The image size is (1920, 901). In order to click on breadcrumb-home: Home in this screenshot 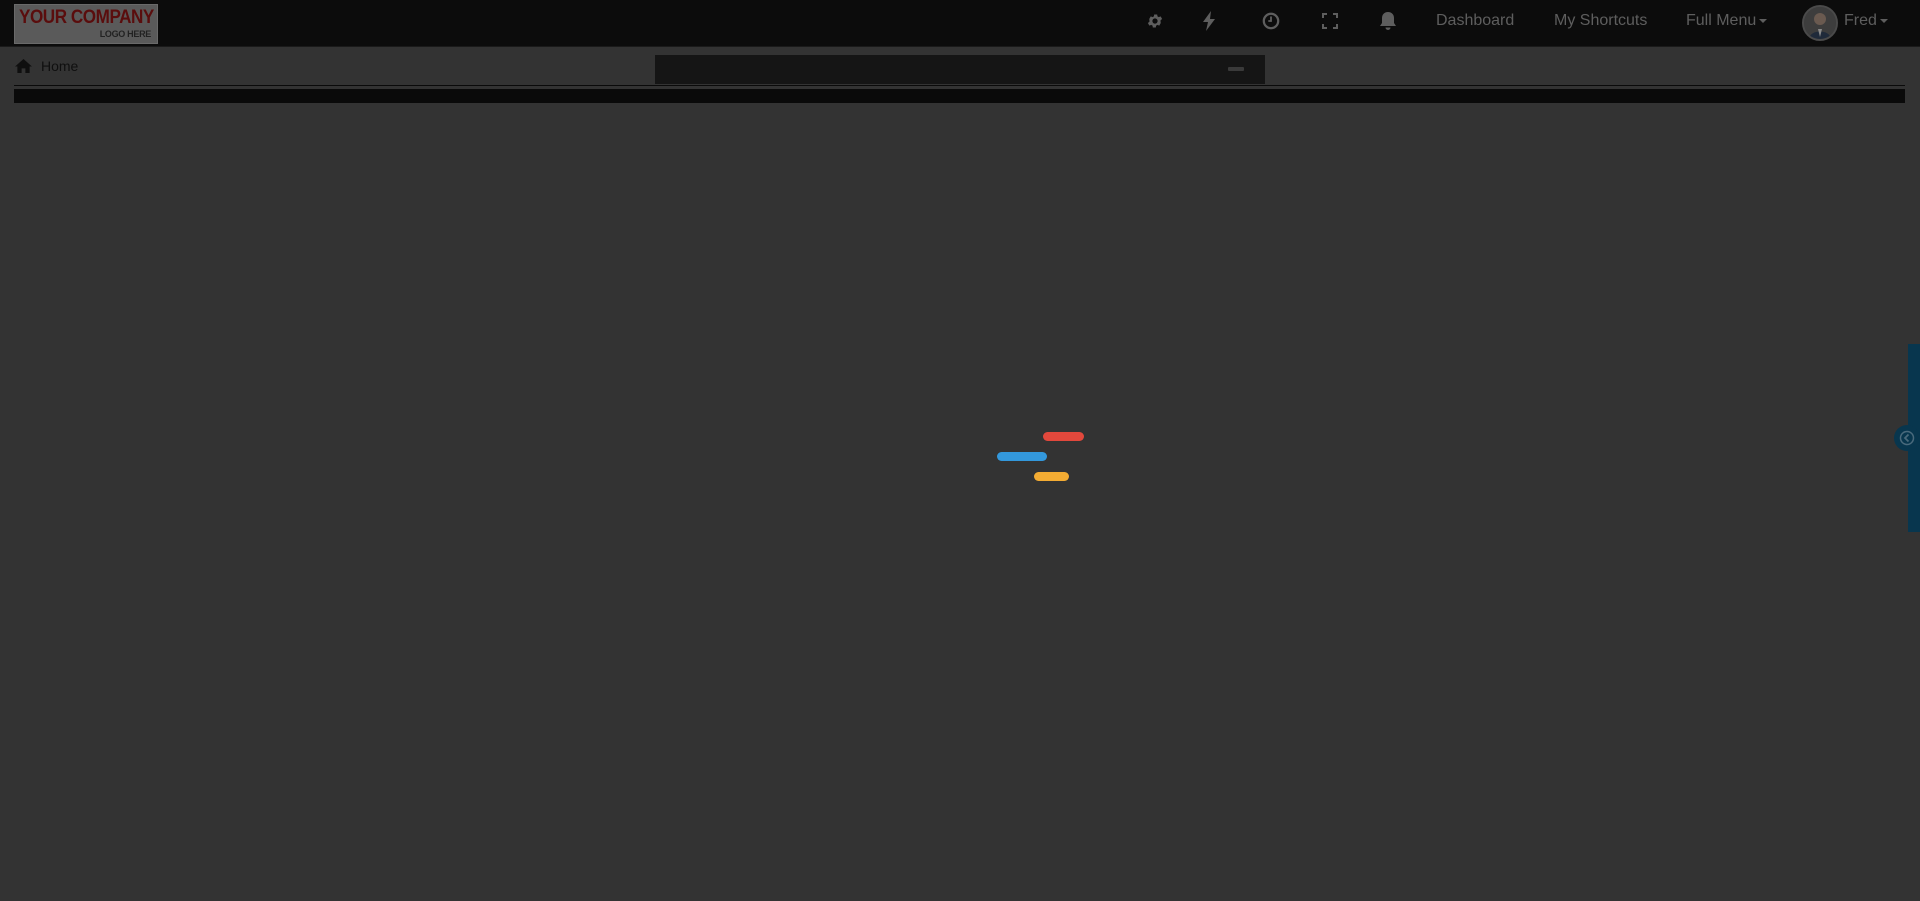, I will do `click(60, 66)`.